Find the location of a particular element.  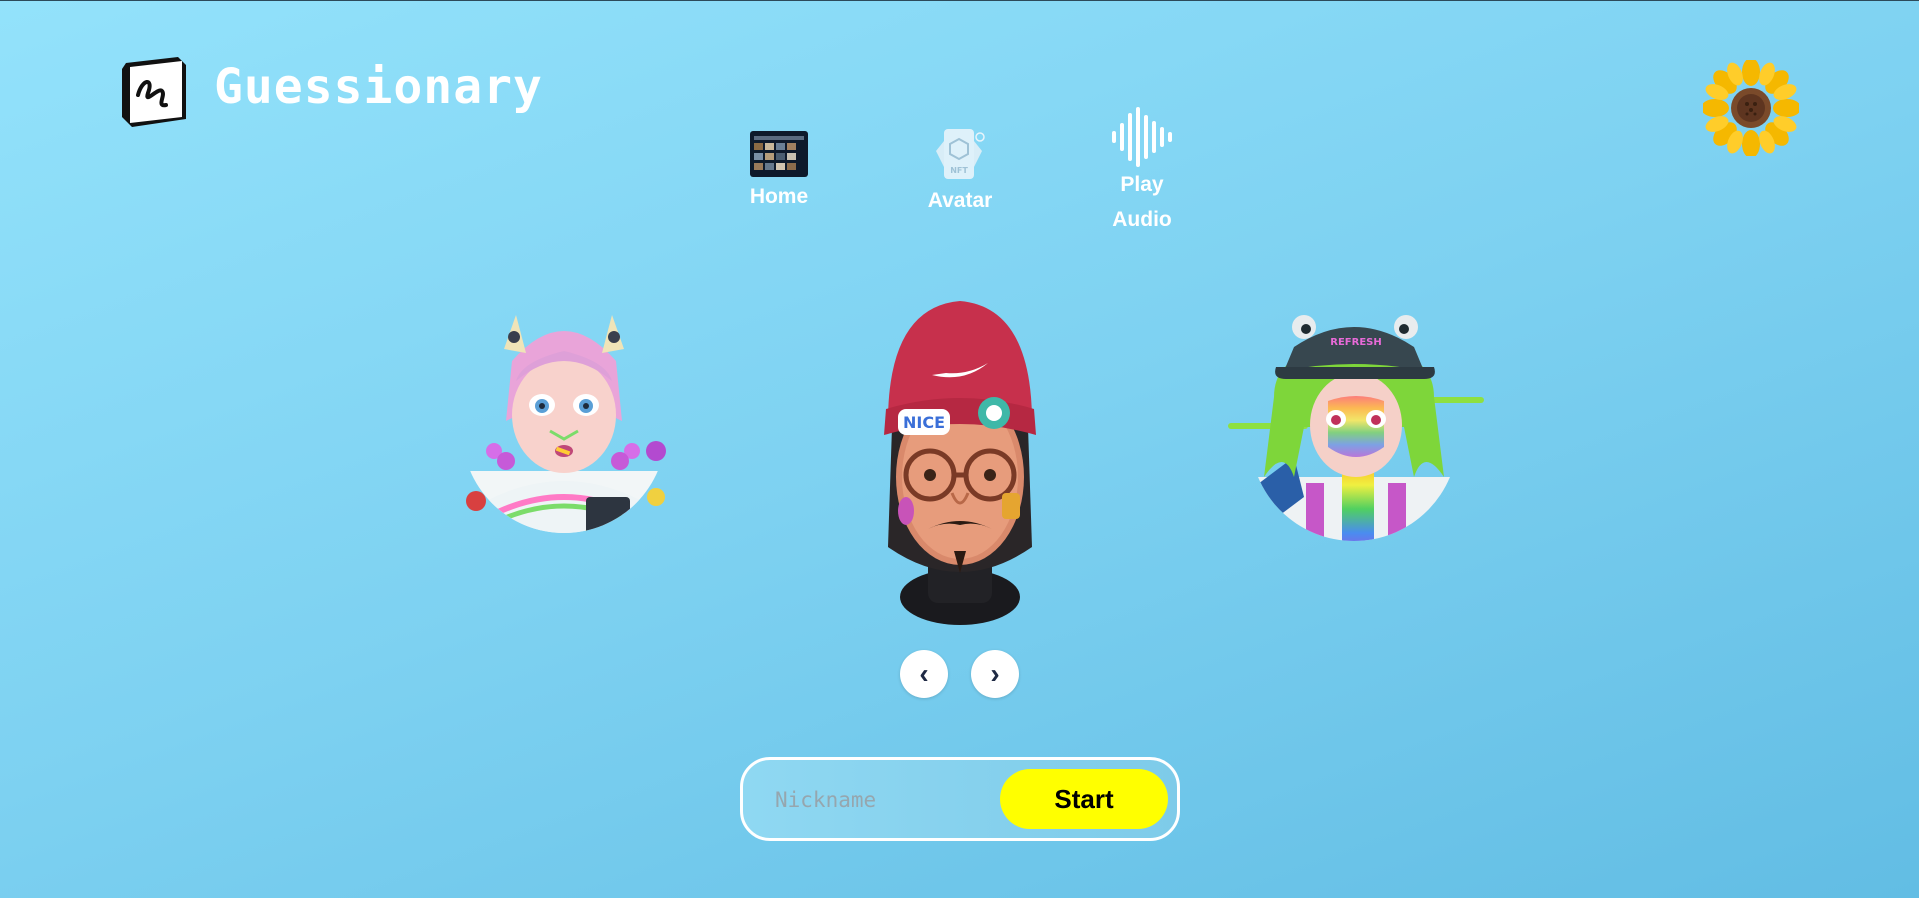

nav-home-label: Home is located at coordinates (779, 196).